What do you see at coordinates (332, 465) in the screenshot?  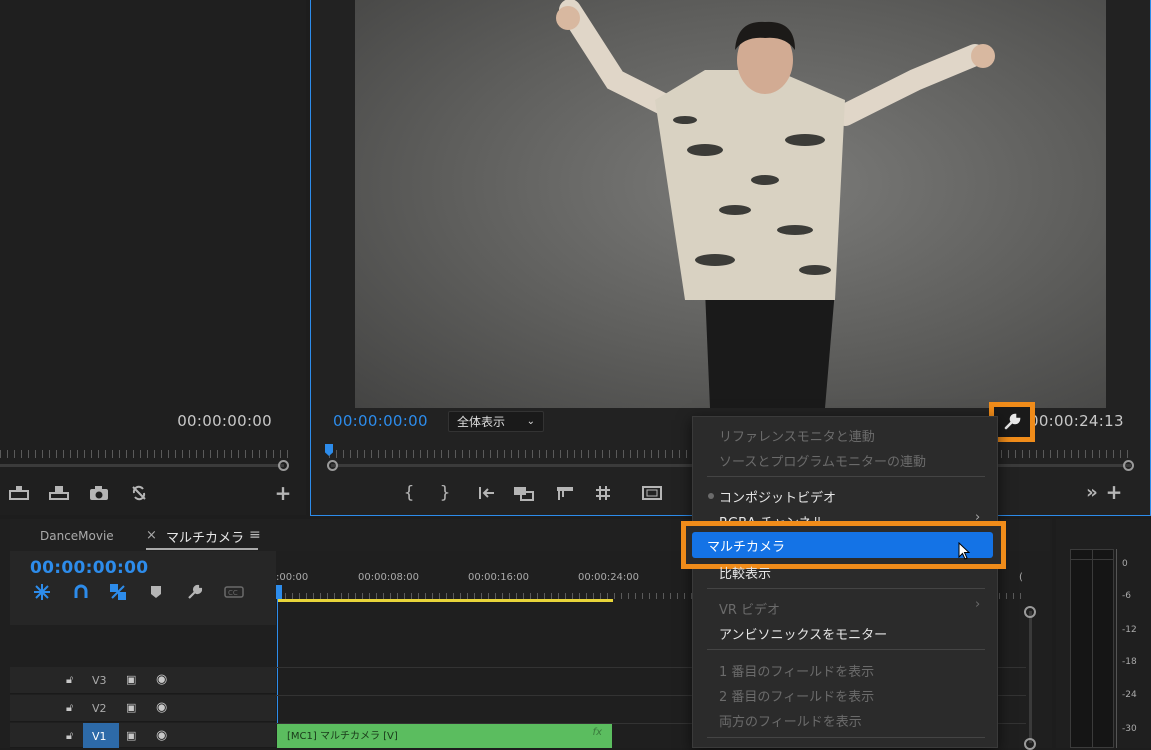 I see `program-scroll-handle-left` at bounding box center [332, 465].